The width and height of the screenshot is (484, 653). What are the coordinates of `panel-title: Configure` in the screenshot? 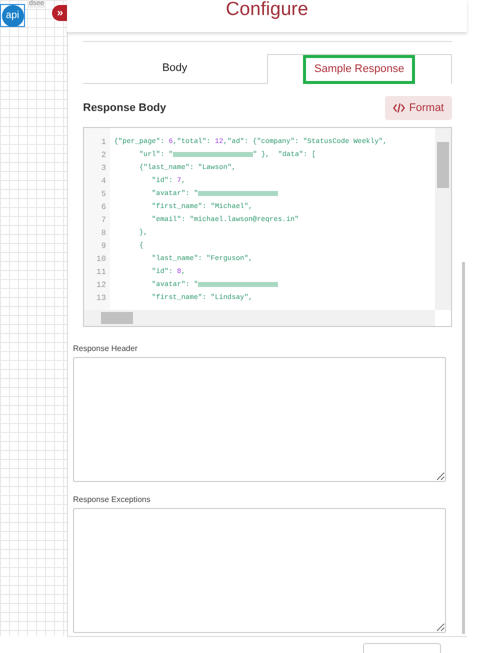 It's located at (267, 10).